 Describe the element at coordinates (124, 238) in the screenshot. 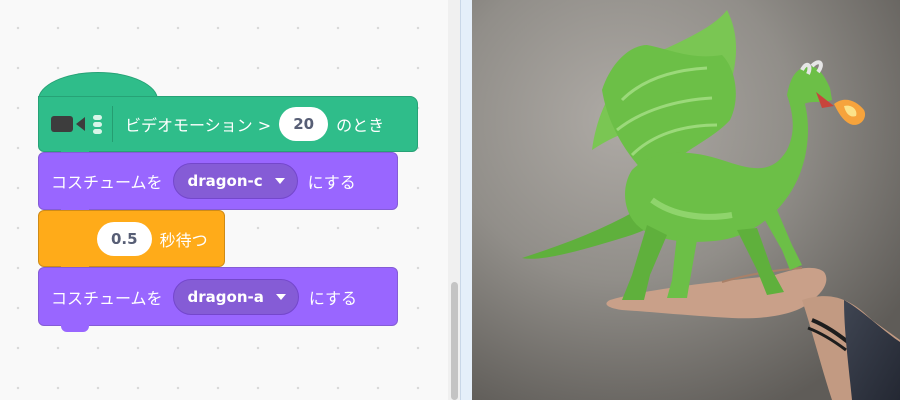

I see `wait-seconds-input: 0.5` at that location.